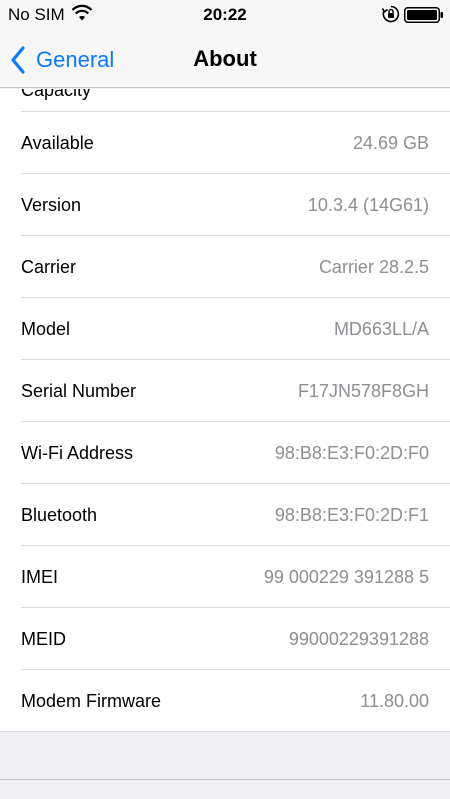  What do you see at coordinates (351, 453) in the screenshot?
I see `row-value: 98:B8:E3:F0:2D:F0` at bounding box center [351, 453].